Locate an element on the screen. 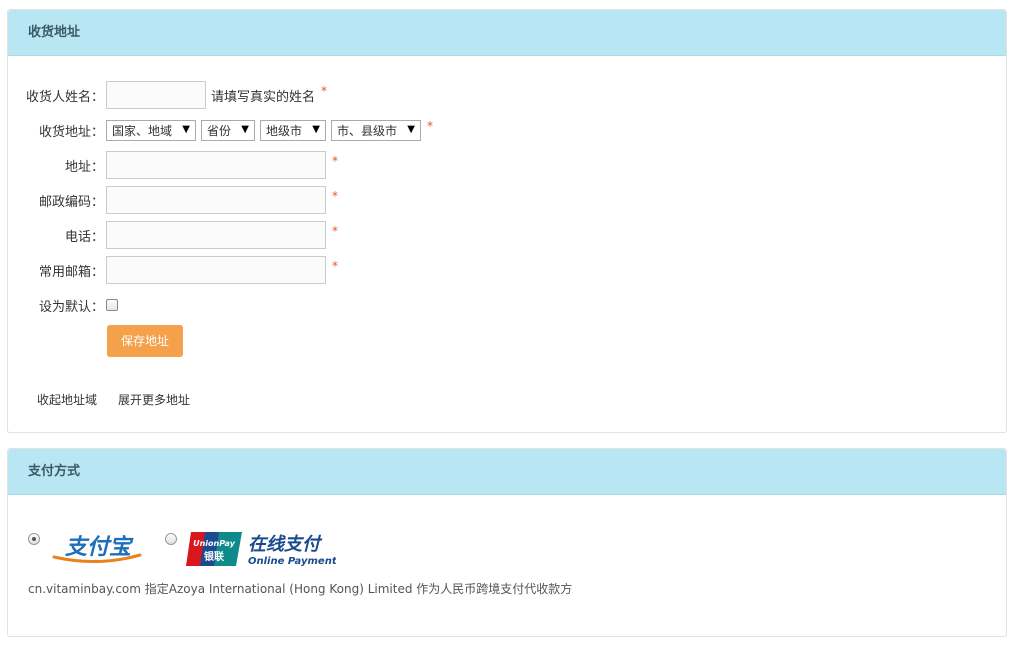 This screenshot has height=645, width=1012. street-row: 地址： * is located at coordinates (173, 165).